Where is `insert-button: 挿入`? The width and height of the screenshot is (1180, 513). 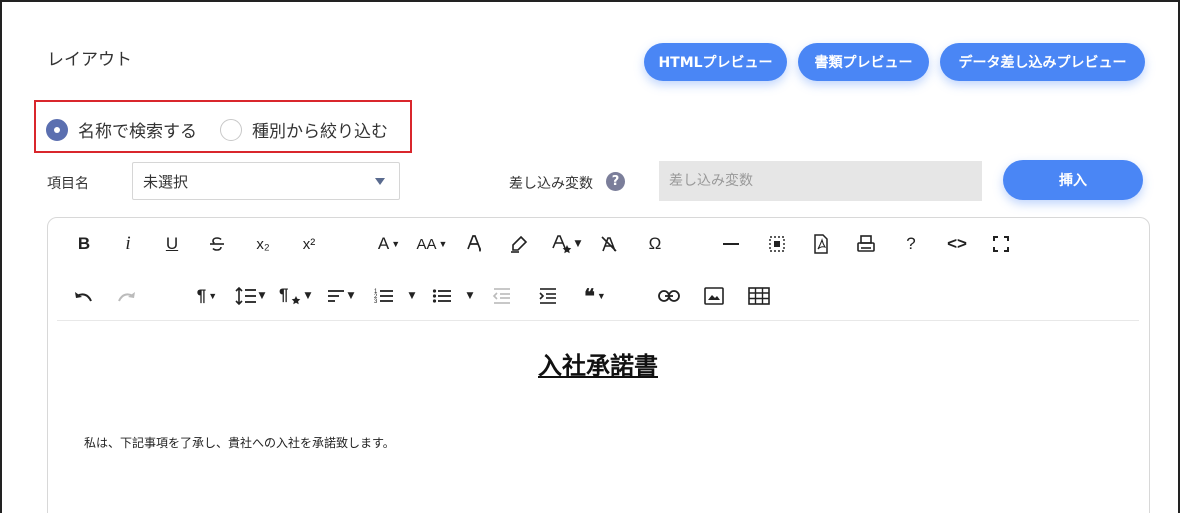 insert-button: 挿入 is located at coordinates (1073, 180).